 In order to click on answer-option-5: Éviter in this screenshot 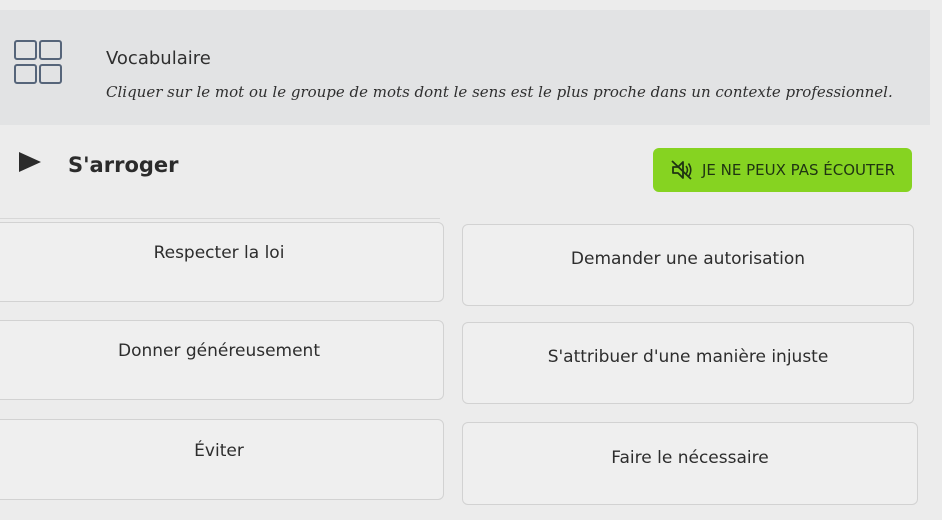, I will do `click(222, 459)`.